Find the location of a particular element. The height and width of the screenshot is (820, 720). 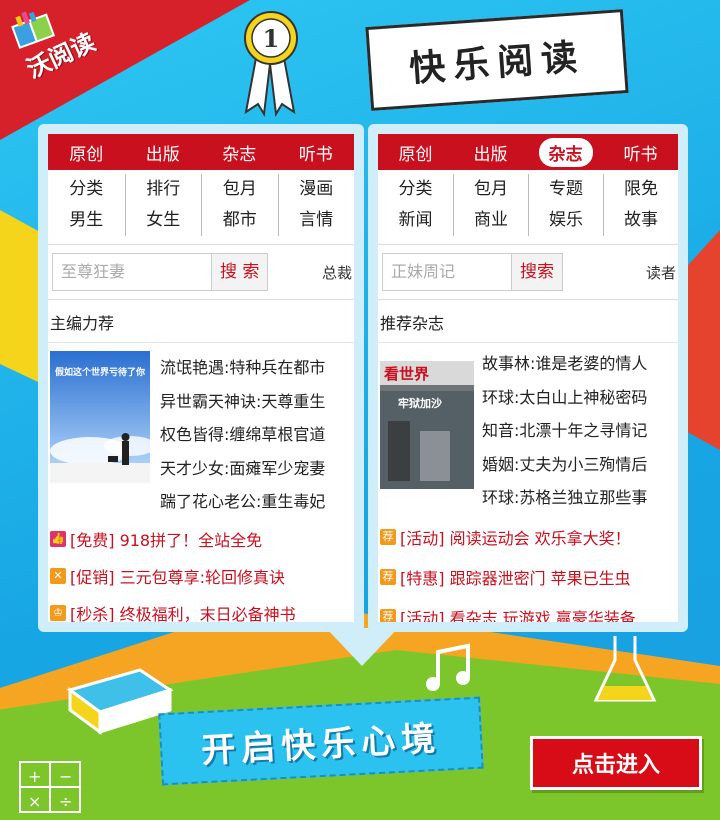

category-item: 男生 is located at coordinates (86, 220).